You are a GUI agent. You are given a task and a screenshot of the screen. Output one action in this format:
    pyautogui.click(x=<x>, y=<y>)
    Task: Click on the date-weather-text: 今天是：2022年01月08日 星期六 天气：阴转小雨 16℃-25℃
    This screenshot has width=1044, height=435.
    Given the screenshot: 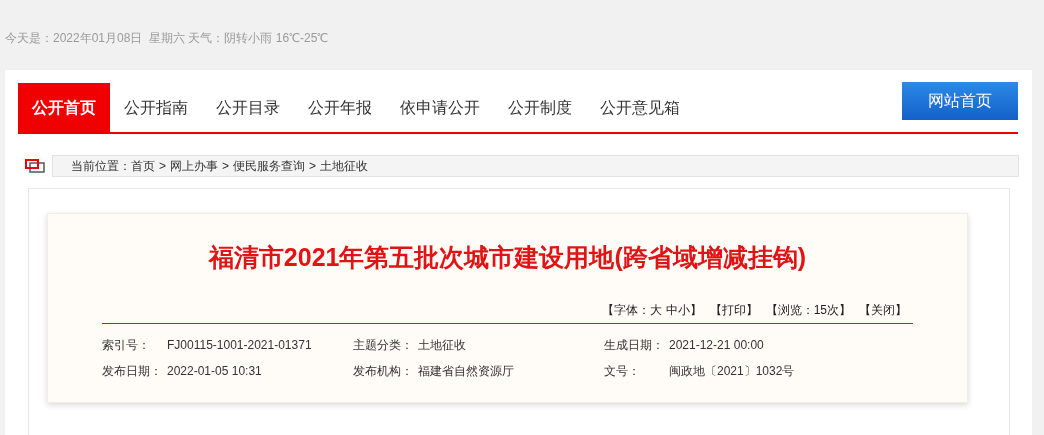 What is the action you would take?
    pyautogui.click(x=167, y=38)
    